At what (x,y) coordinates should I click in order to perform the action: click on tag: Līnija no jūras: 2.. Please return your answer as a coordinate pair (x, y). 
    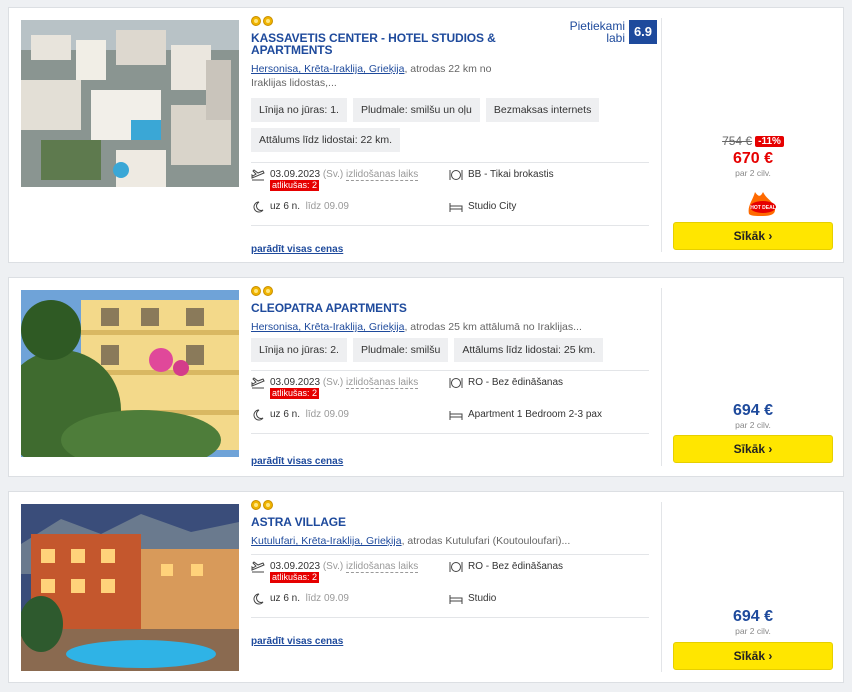
    Looking at the image, I should click on (299, 350).